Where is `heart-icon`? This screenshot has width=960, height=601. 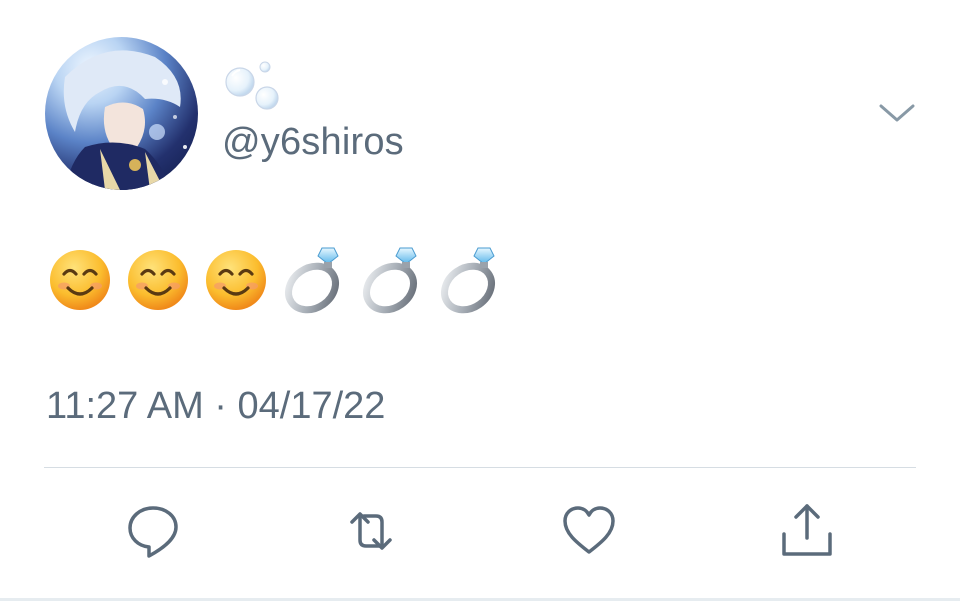
heart-icon is located at coordinates (589, 530).